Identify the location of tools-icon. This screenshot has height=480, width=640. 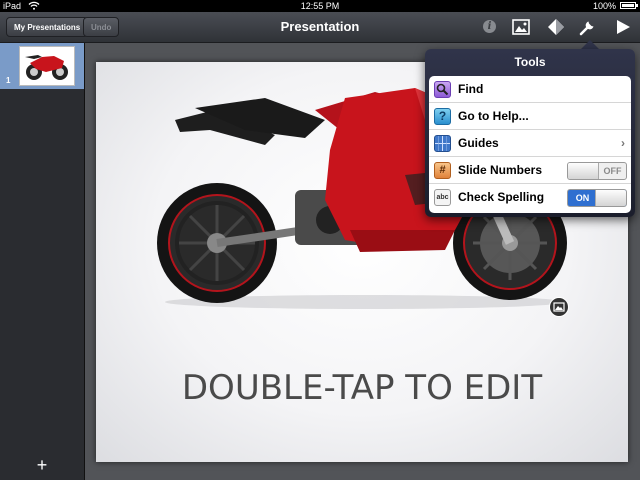
(587, 27).